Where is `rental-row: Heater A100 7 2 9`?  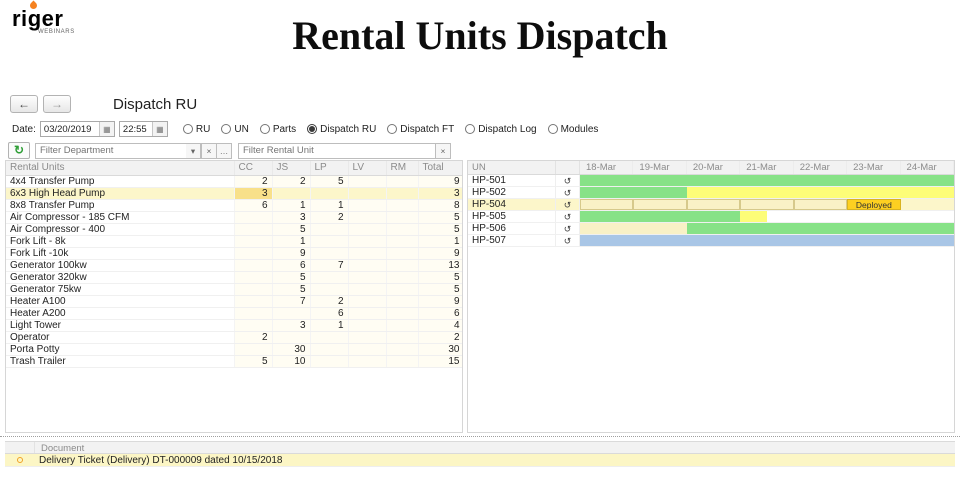 rental-row: Heater A100 7 2 9 is located at coordinates (234, 301).